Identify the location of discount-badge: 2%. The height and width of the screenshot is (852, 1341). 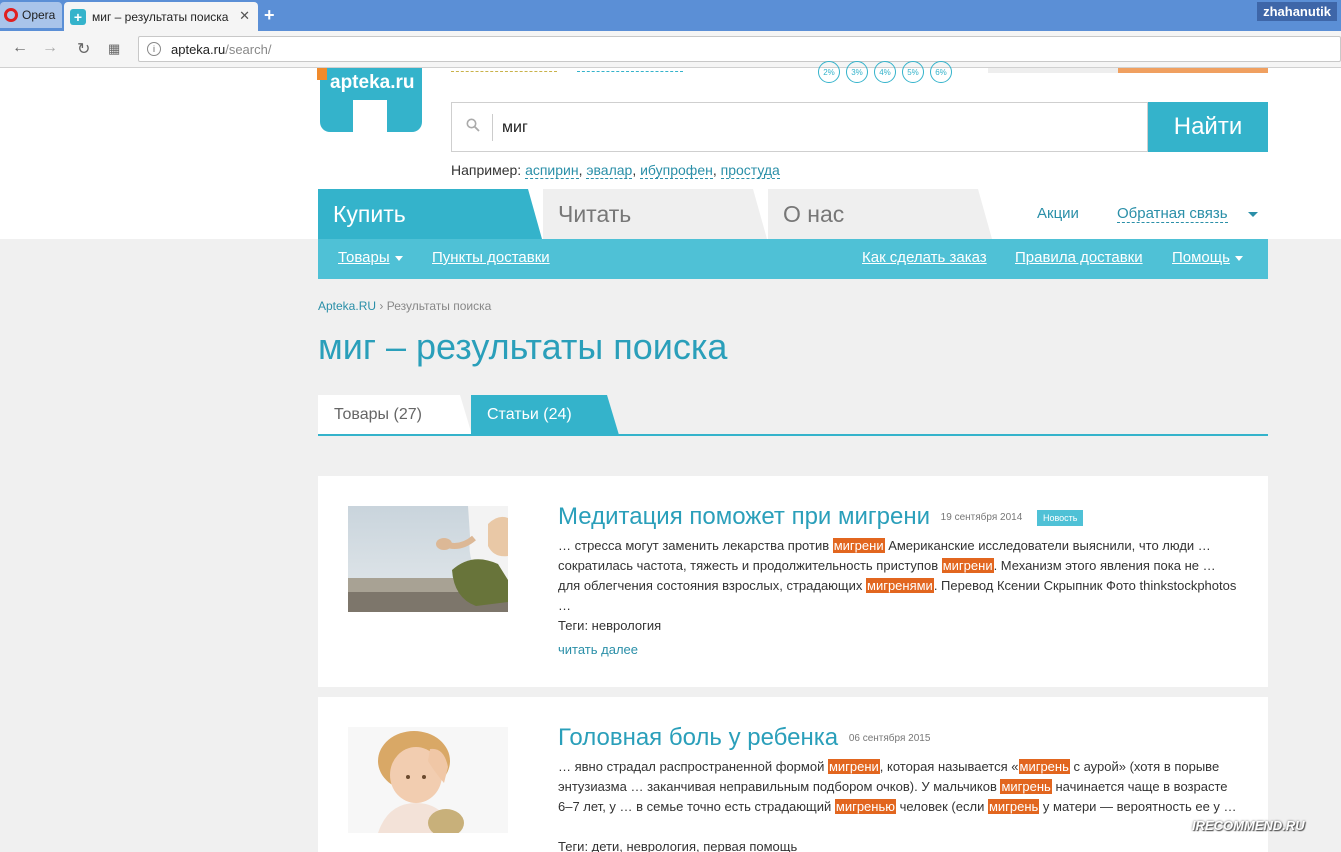
(829, 72).